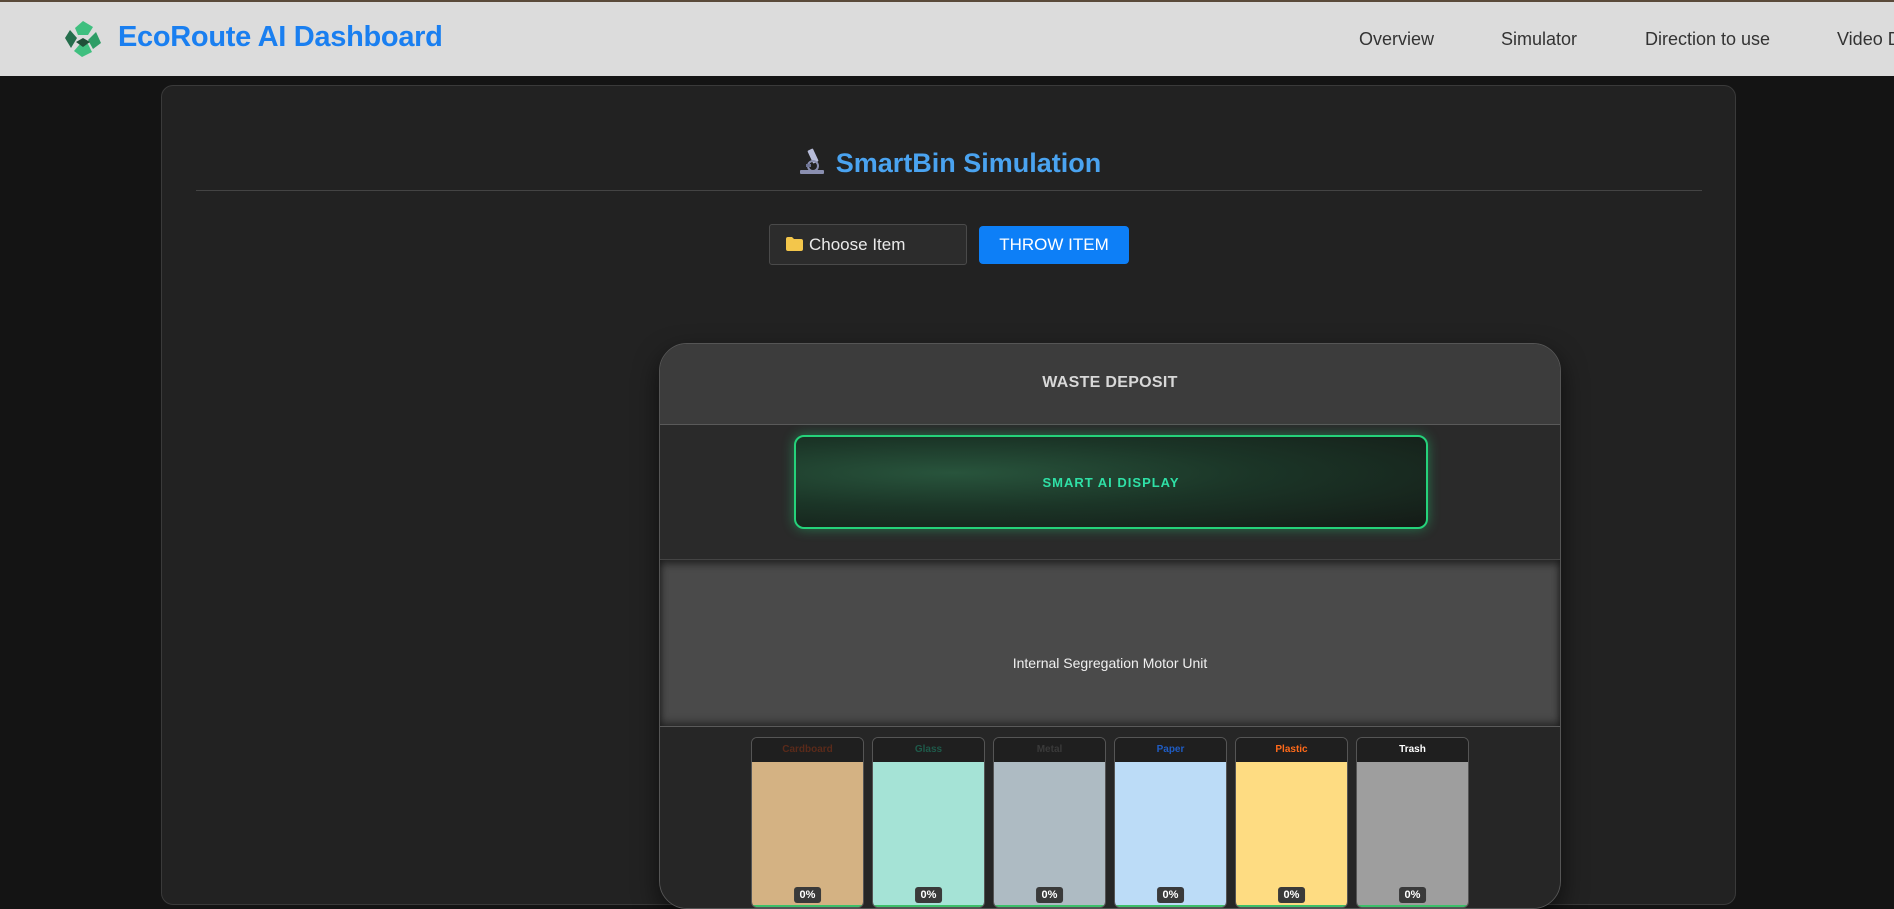  I want to click on smart-ai-display-label: SMART AI DISPLAY, so click(1111, 482).